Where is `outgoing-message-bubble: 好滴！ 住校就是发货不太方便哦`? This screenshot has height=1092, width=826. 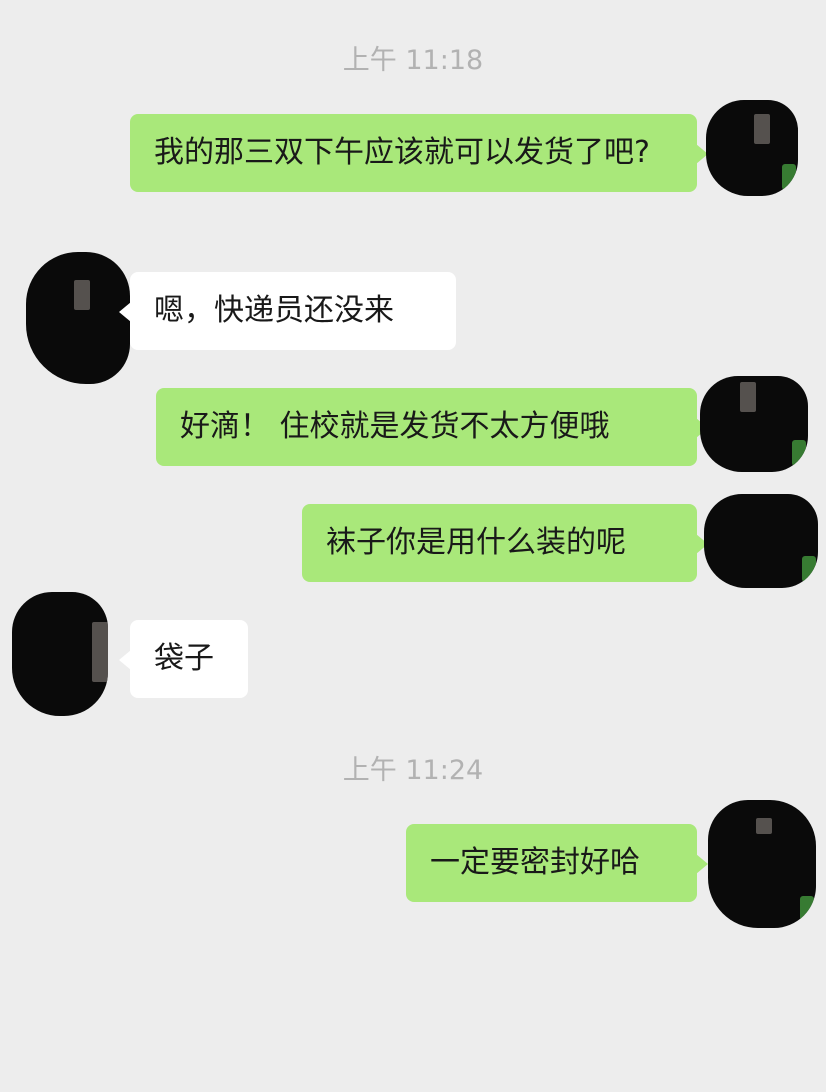
outgoing-message-bubble: 好滴！ 住校就是发货不太方便哦 is located at coordinates (432, 427).